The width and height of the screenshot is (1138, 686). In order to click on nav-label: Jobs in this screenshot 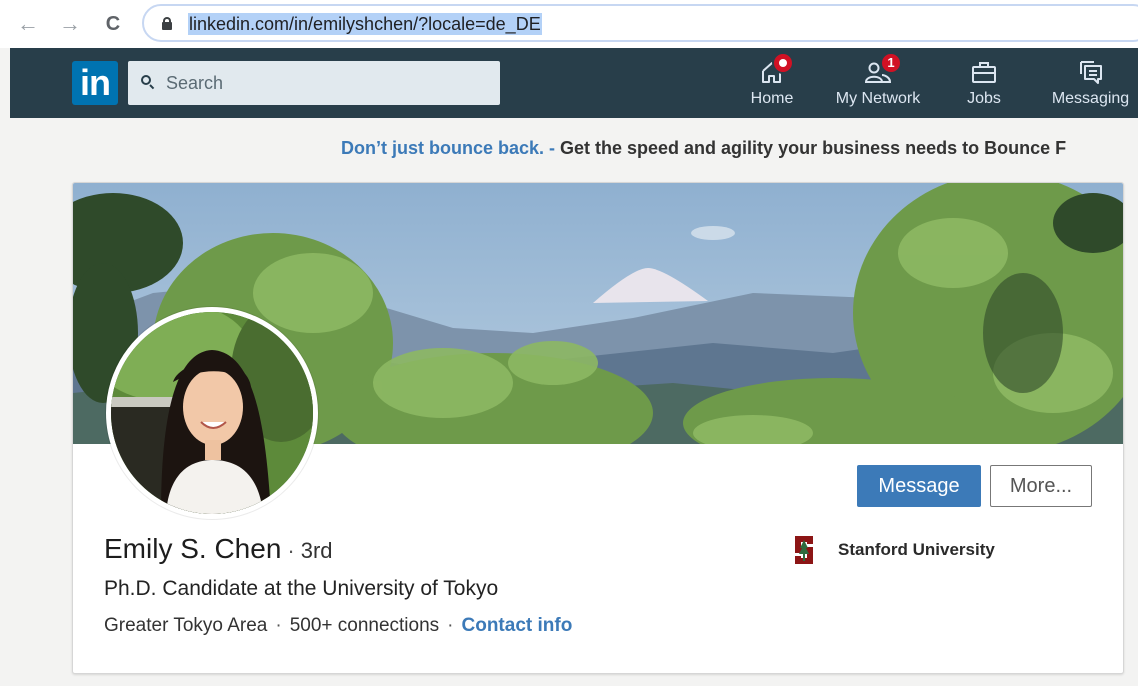, I will do `click(984, 98)`.